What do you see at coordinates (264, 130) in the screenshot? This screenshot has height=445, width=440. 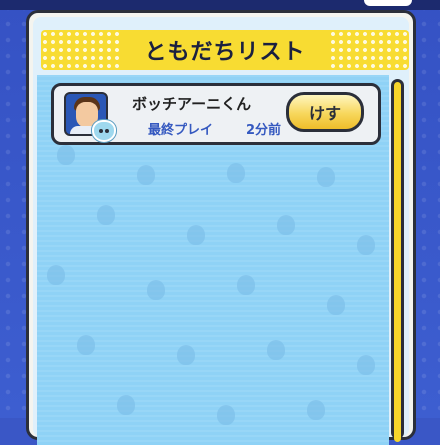 I see `last-play-time: 2分前` at bounding box center [264, 130].